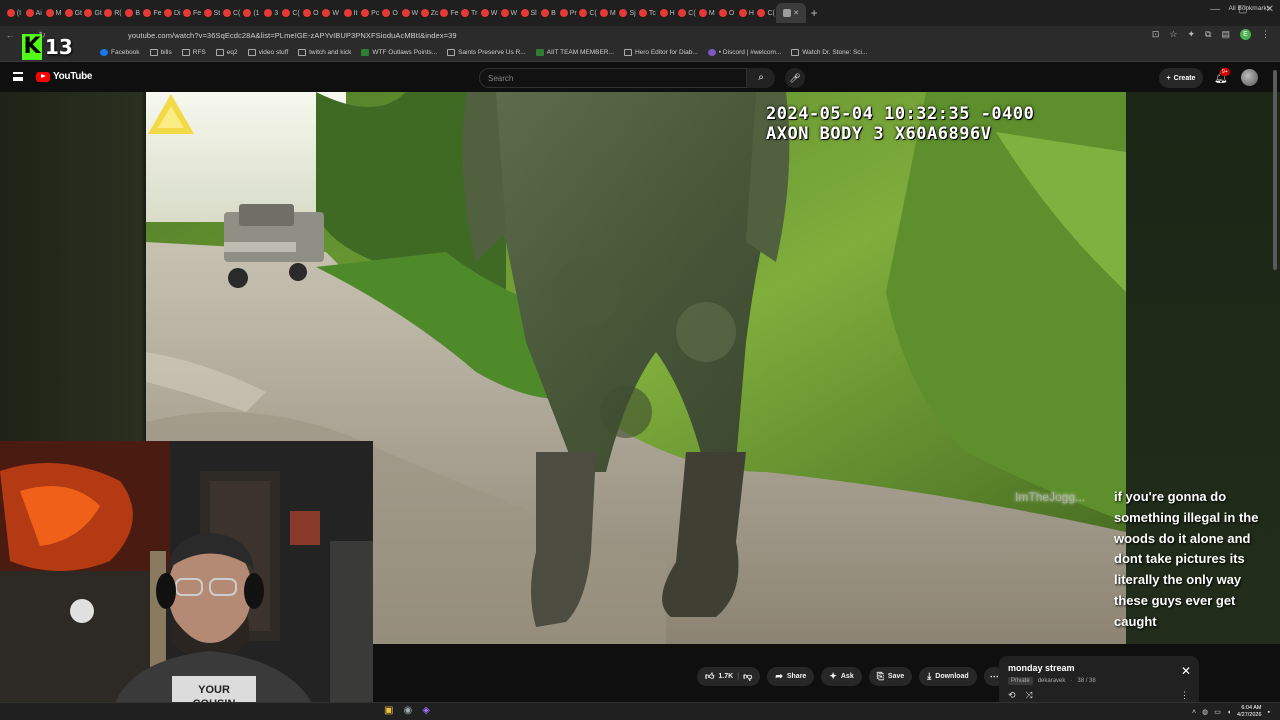 The height and width of the screenshot is (720, 1280). What do you see at coordinates (628, 13) in the screenshot?
I see `browser-tab: Sj` at bounding box center [628, 13].